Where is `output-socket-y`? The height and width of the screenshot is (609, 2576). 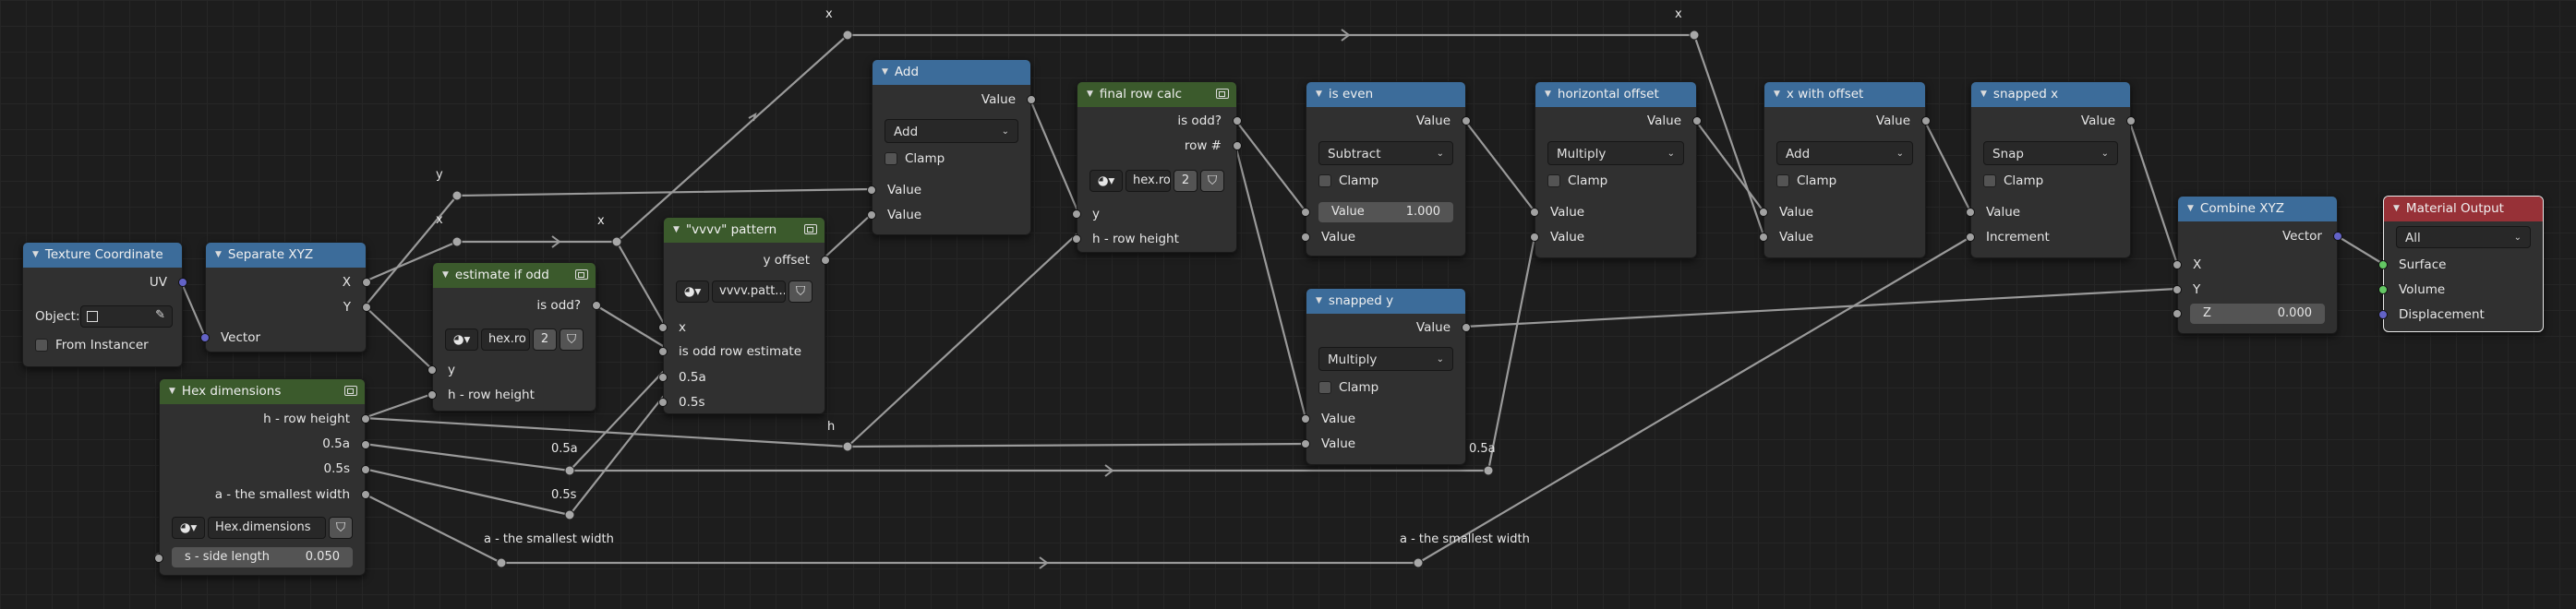
output-socket-y is located at coordinates (366, 307).